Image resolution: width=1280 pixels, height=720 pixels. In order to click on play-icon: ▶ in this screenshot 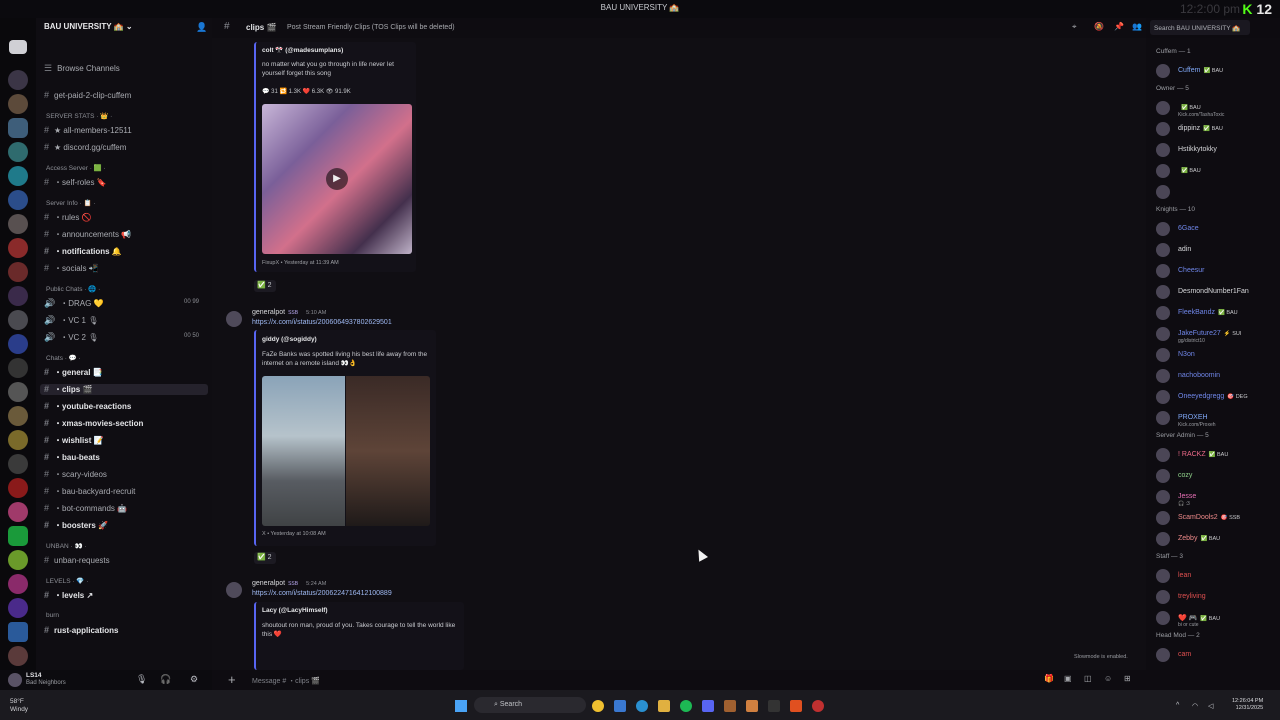, I will do `click(337, 179)`.